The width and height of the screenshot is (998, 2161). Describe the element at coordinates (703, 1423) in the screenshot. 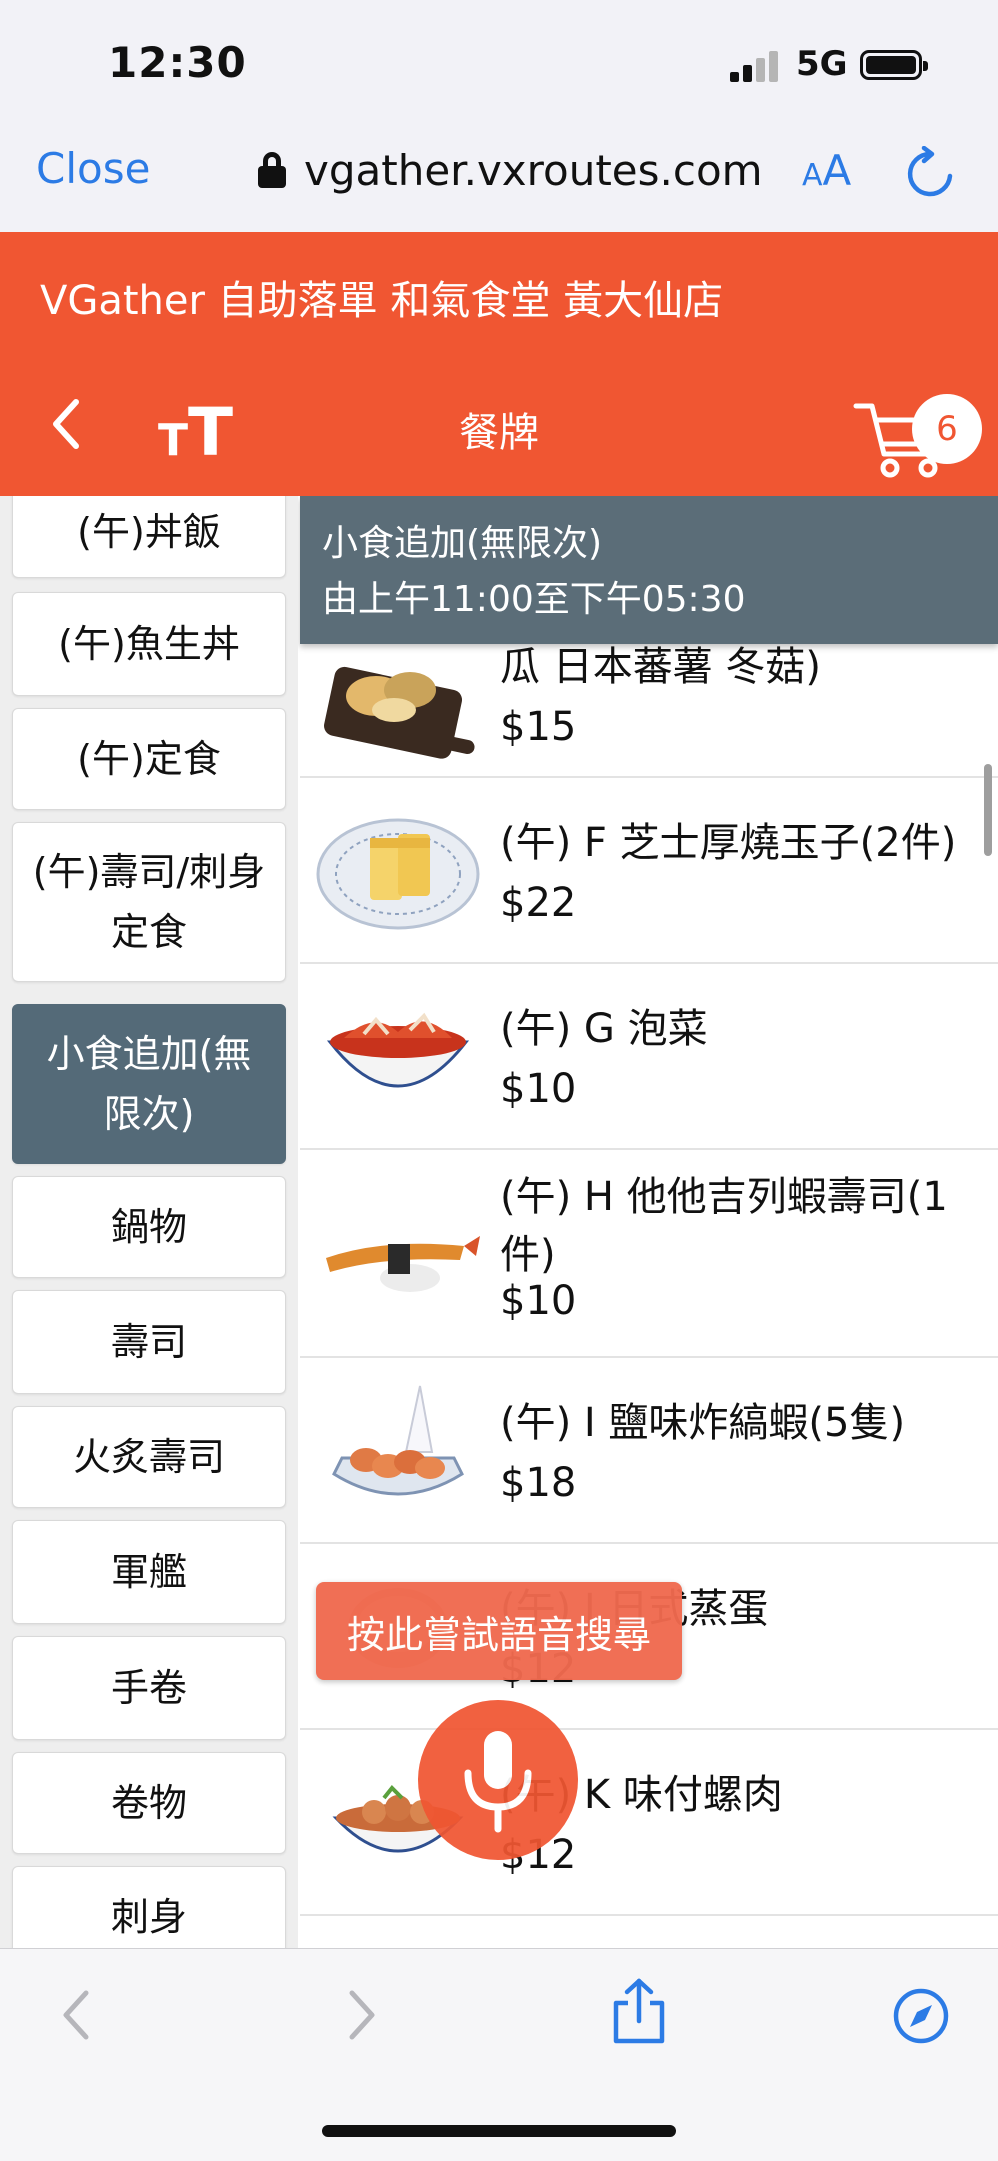

I see `item-name: (午) I 鹽味炸縞蝦(5隻)` at that location.